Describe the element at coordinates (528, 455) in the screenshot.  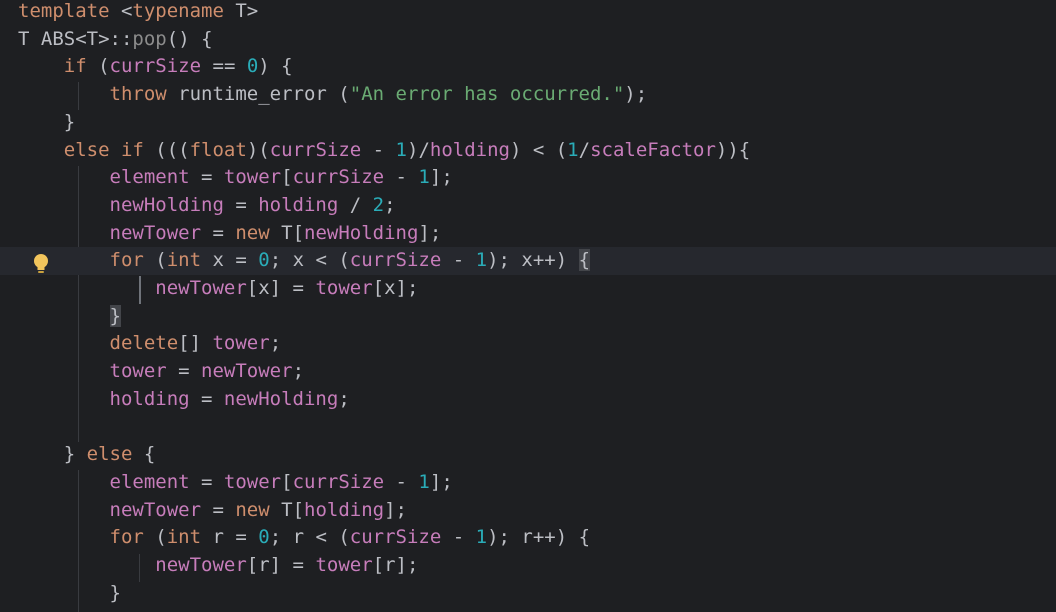
I see `code-line: } else {` at that location.